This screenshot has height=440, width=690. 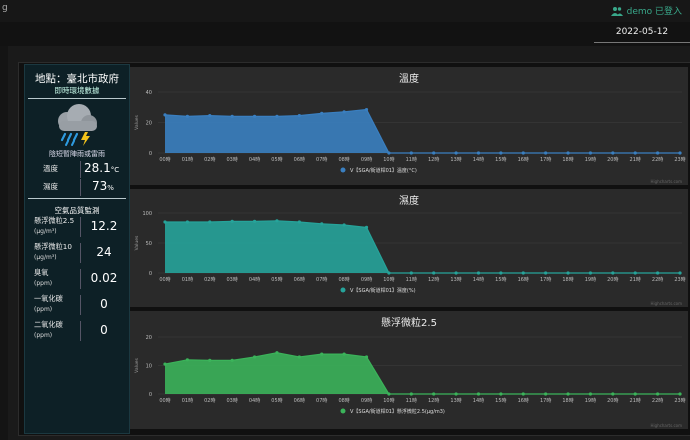 What do you see at coordinates (666, 425) in the screenshot?
I see `chart-credit: Highcharts.com` at bounding box center [666, 425].